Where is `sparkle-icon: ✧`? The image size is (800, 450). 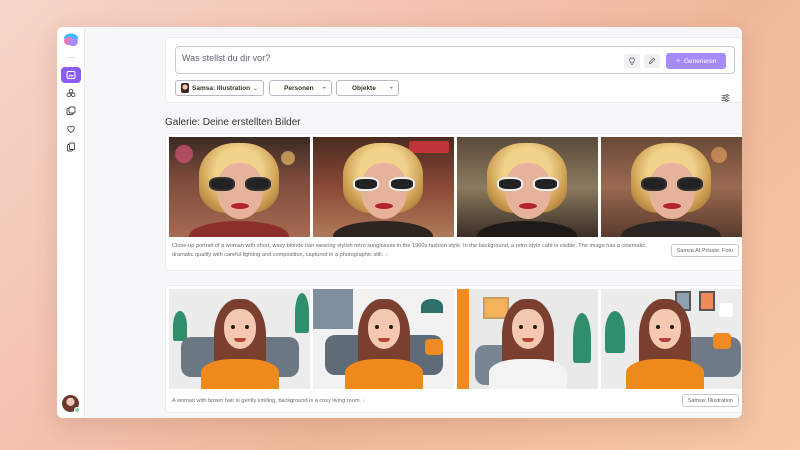
sparkle-icon: ✧ is located at coordinates (678, 61).